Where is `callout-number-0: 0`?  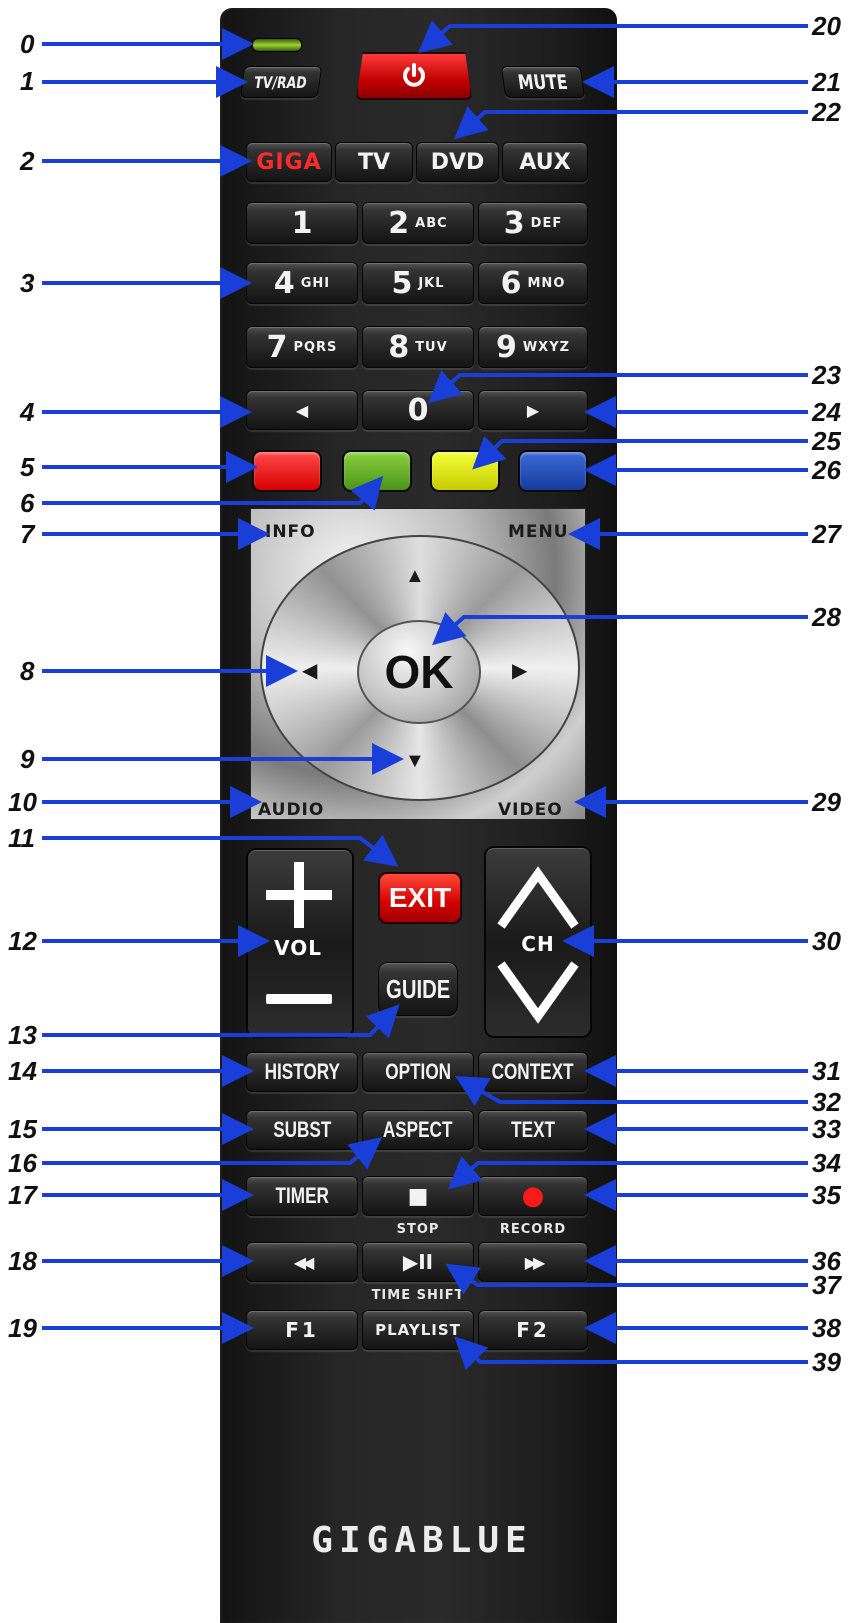
callout-number-0: 0 is located at coordinates (27, 44).